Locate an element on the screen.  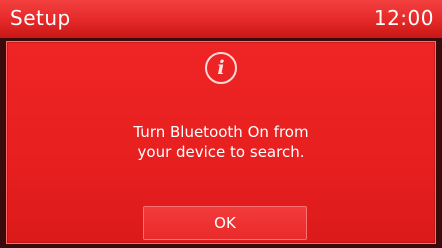
message-line-1: Turn Bluetooth On from is located at coordinates (221, 132).